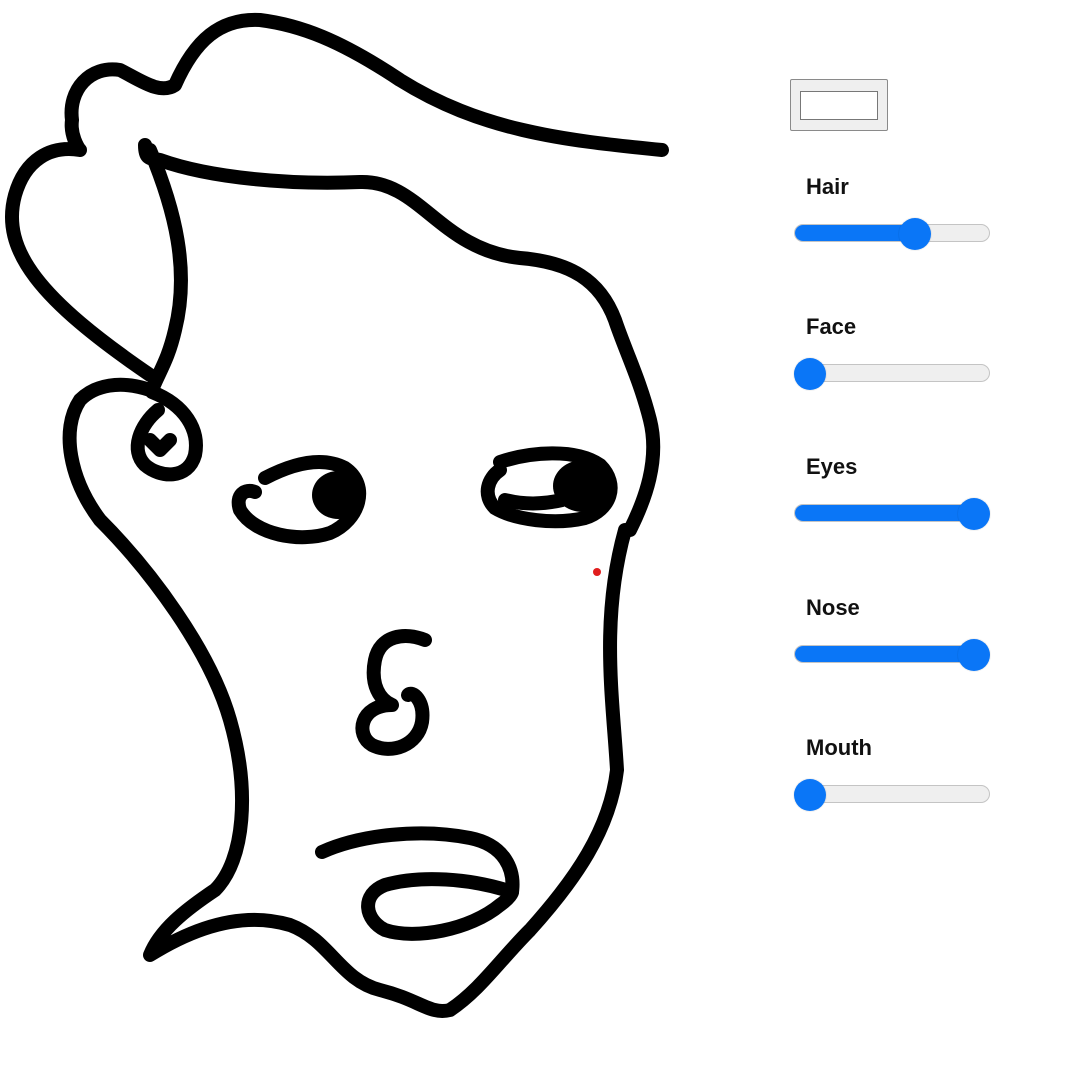 The height and width of the screenshot is (1078, 1066). Describe the element at coordinates (831, 326) in the screenshot. I see `face-label: Face` at that location.